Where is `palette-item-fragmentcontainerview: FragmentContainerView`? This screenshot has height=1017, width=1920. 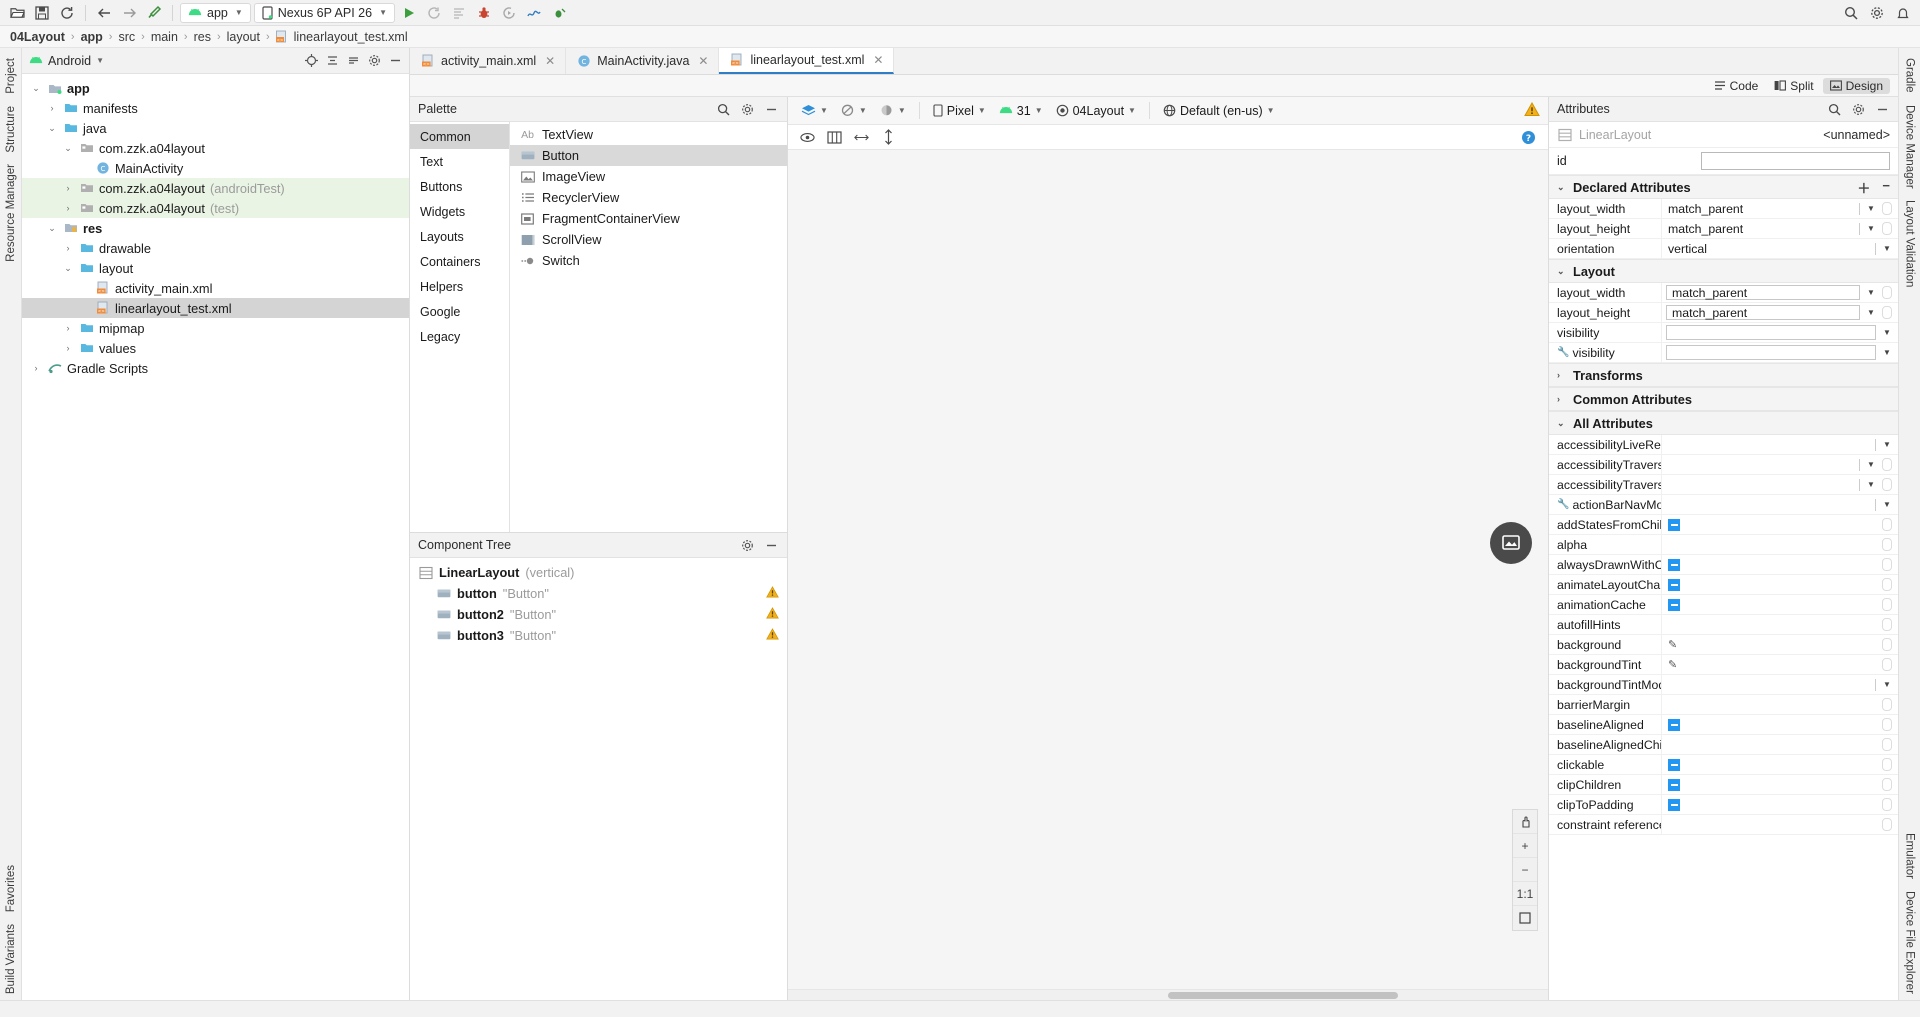
palette-item-fragmentcontainerview: FragmentContainerView is located at coordinates (648, 218).